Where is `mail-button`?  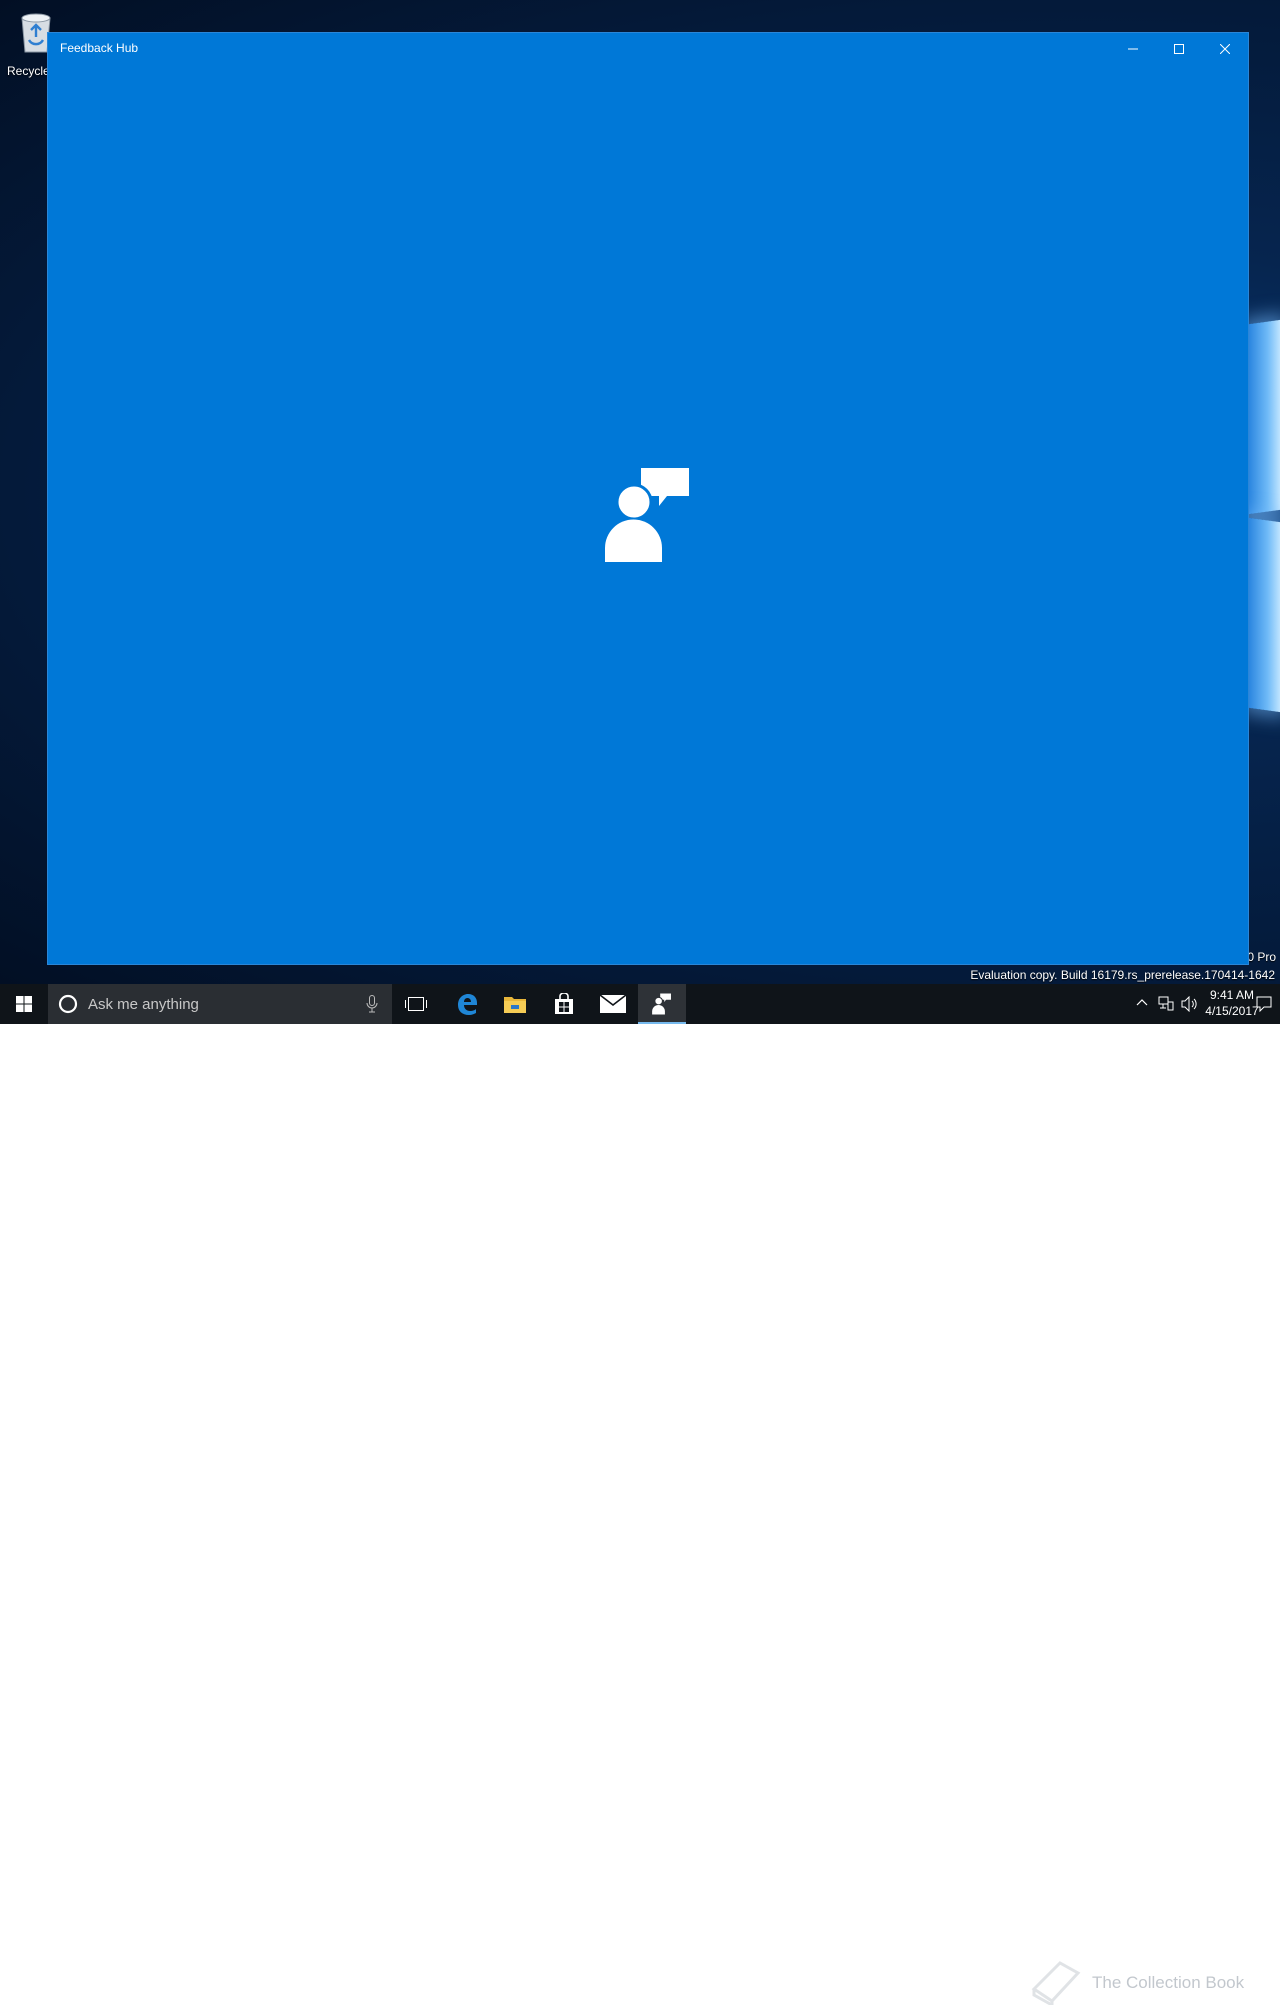
mail-button is located at coordinates (613, 1004).